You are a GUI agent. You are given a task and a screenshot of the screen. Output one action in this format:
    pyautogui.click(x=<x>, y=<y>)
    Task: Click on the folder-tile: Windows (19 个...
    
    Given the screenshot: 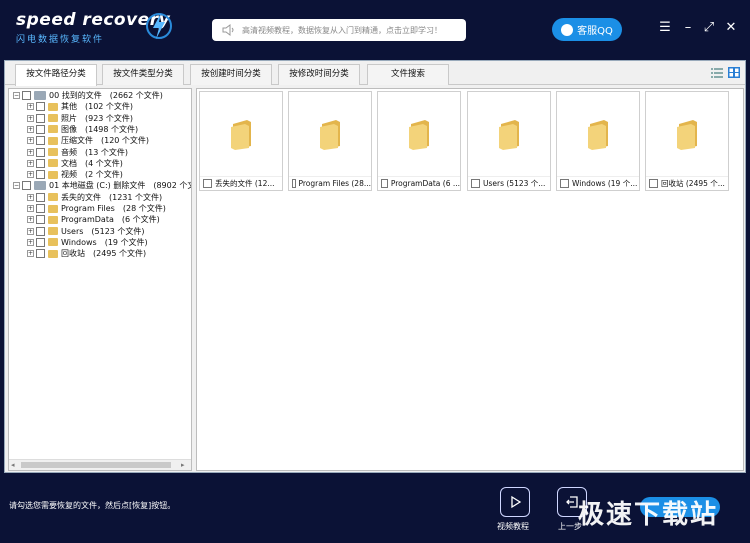 What is the action you would take?
    pyautogui.click(x=598, y=141)
    